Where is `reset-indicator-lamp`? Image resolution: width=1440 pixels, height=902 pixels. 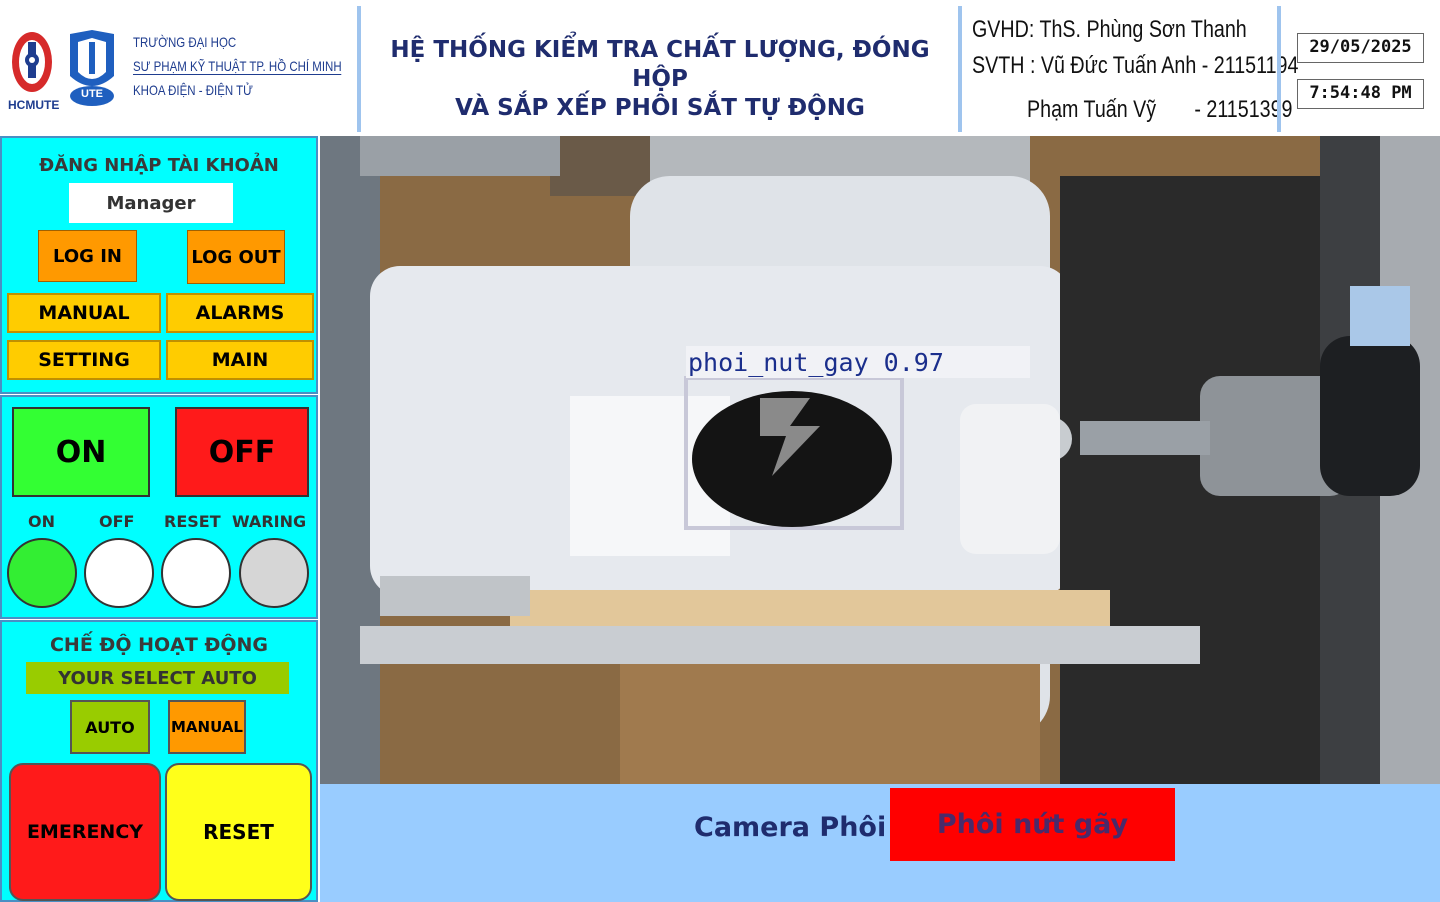 reset-indicator-lamp is located at coordinates (196, 573).